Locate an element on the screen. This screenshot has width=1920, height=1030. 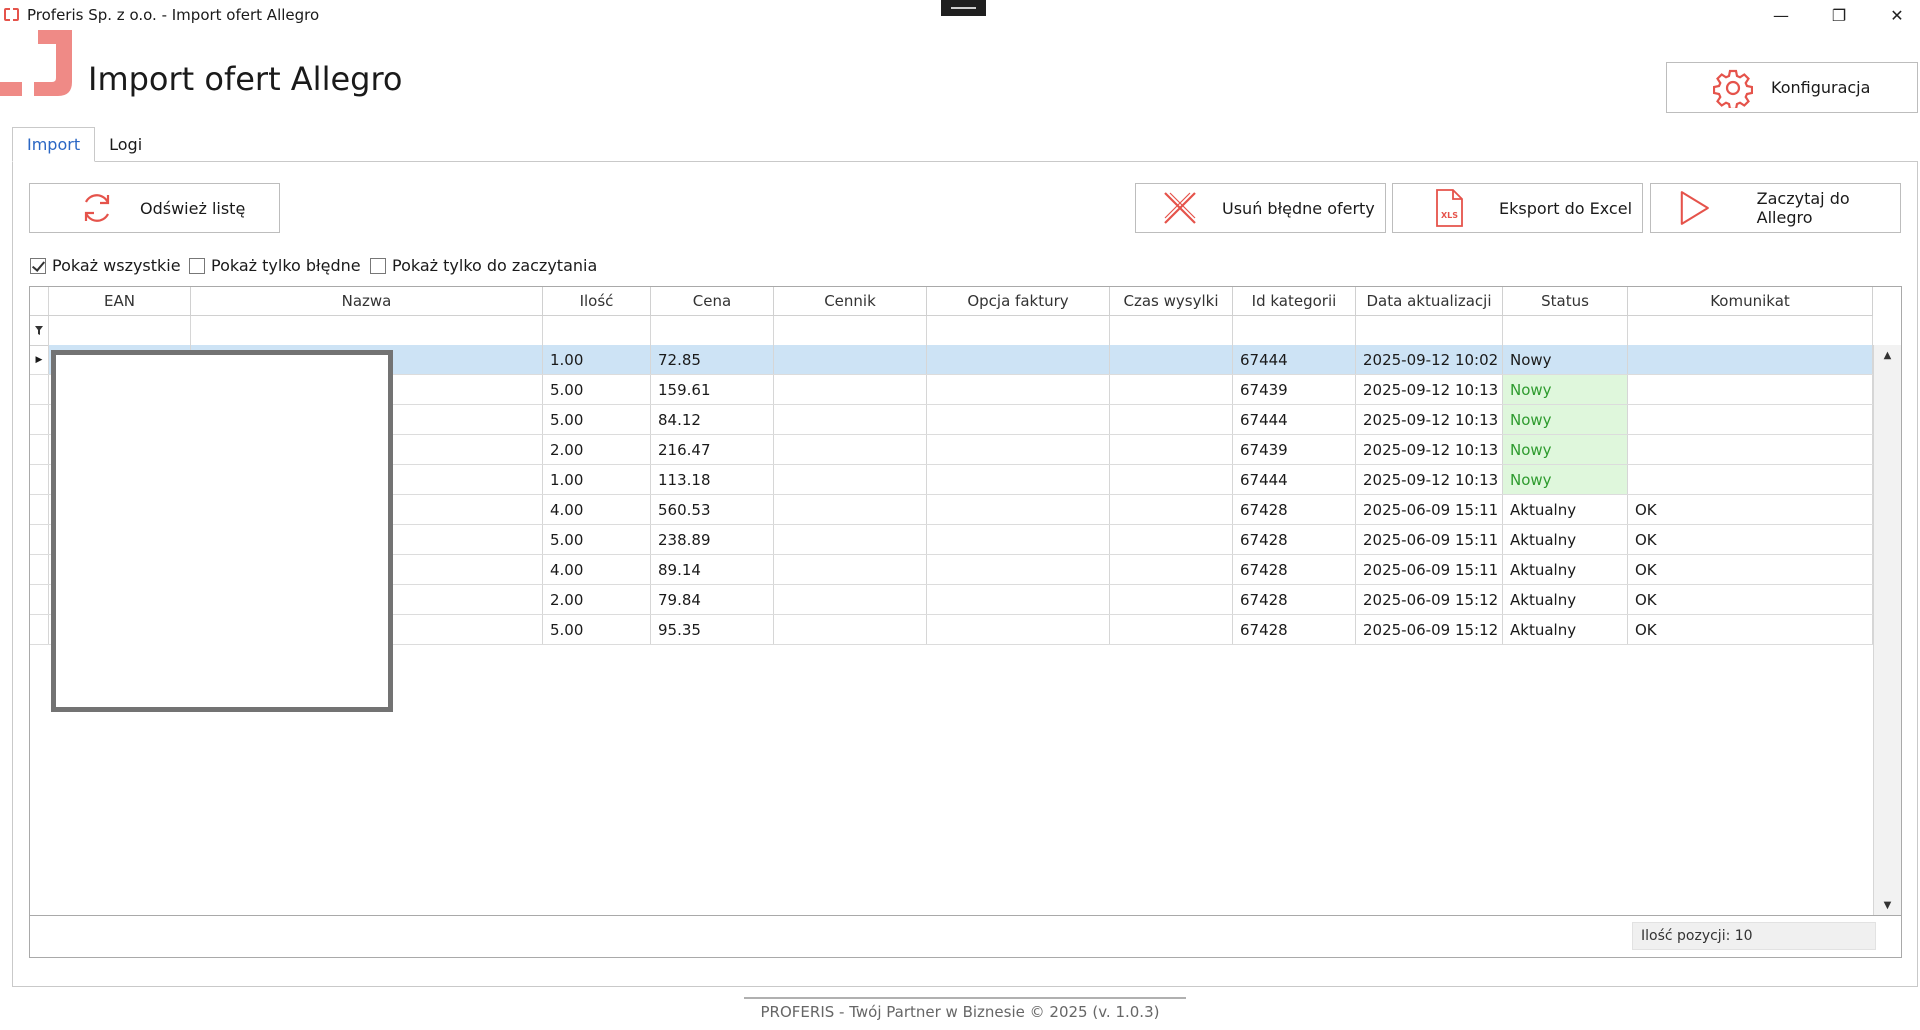
refresh-list-button: Odśwież listę is located at coordinates (154, 208).